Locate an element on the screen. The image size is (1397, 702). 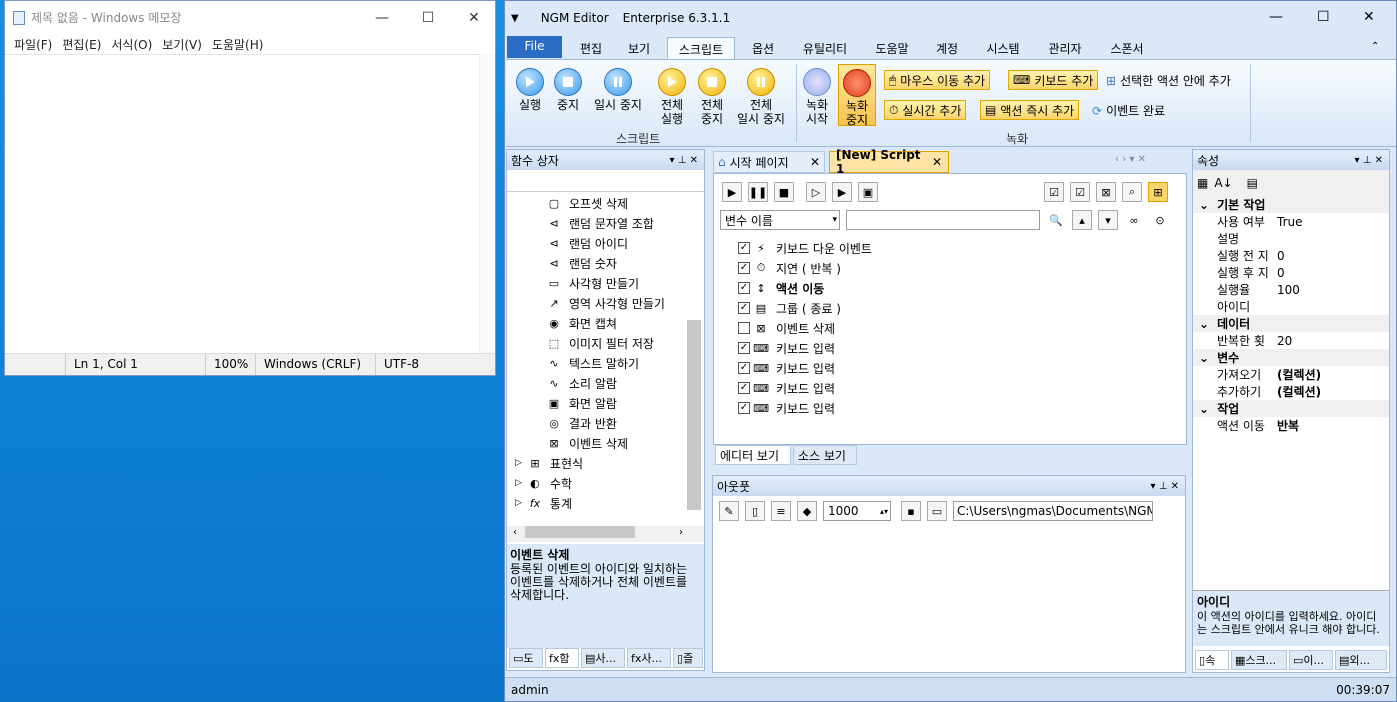
tab-bottom: ▯ 속 is located at coordinates (1212, 660).